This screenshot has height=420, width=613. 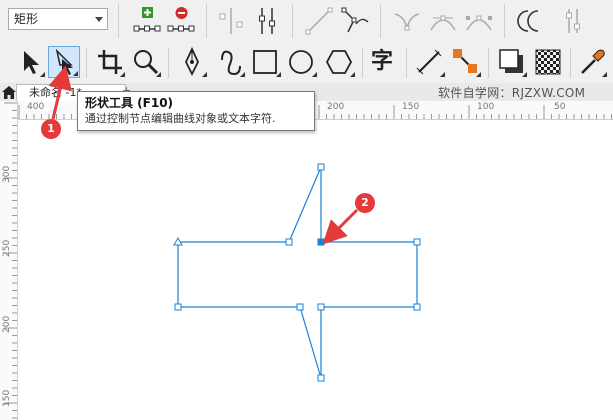 I want to click on annotation-badge-1: 1, so click(x=51, y=129).